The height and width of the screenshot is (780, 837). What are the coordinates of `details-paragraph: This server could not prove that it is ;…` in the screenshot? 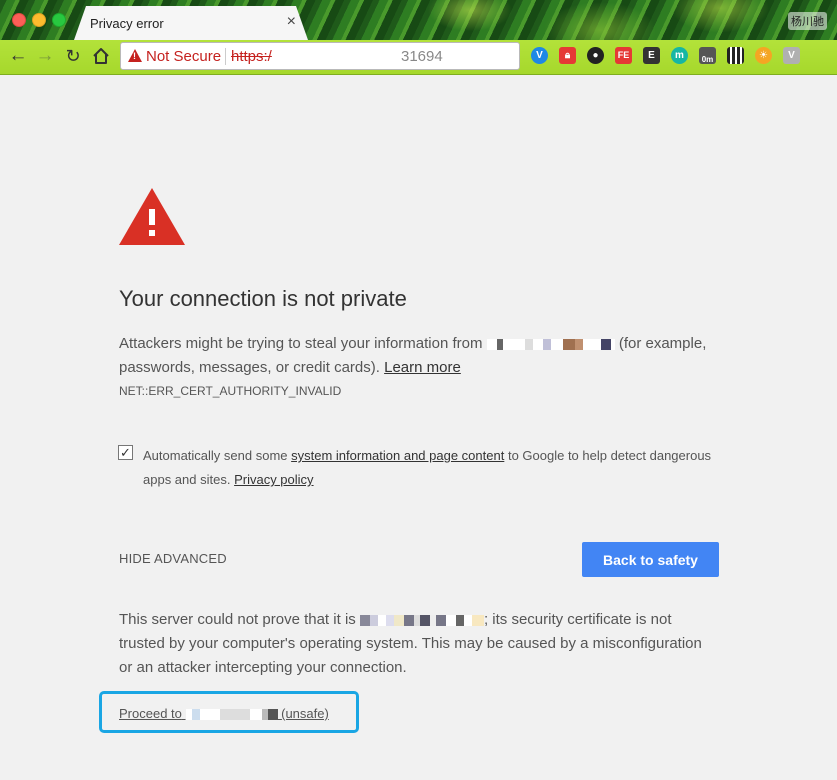 It's located at (414, 644).